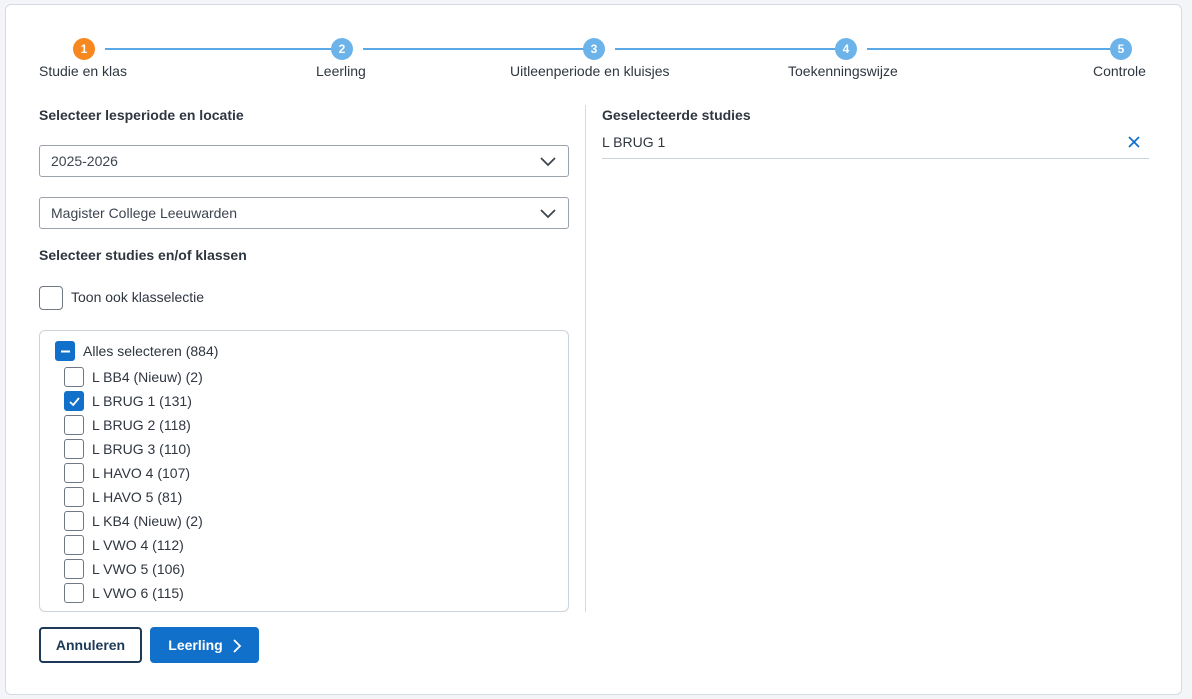 This screenshot has width=1192, height=699. What do you see at coordinates (875, 146) in the screenshot?
I see `selected-study-item: L BRUG 1` at bounding box center [875, 146].